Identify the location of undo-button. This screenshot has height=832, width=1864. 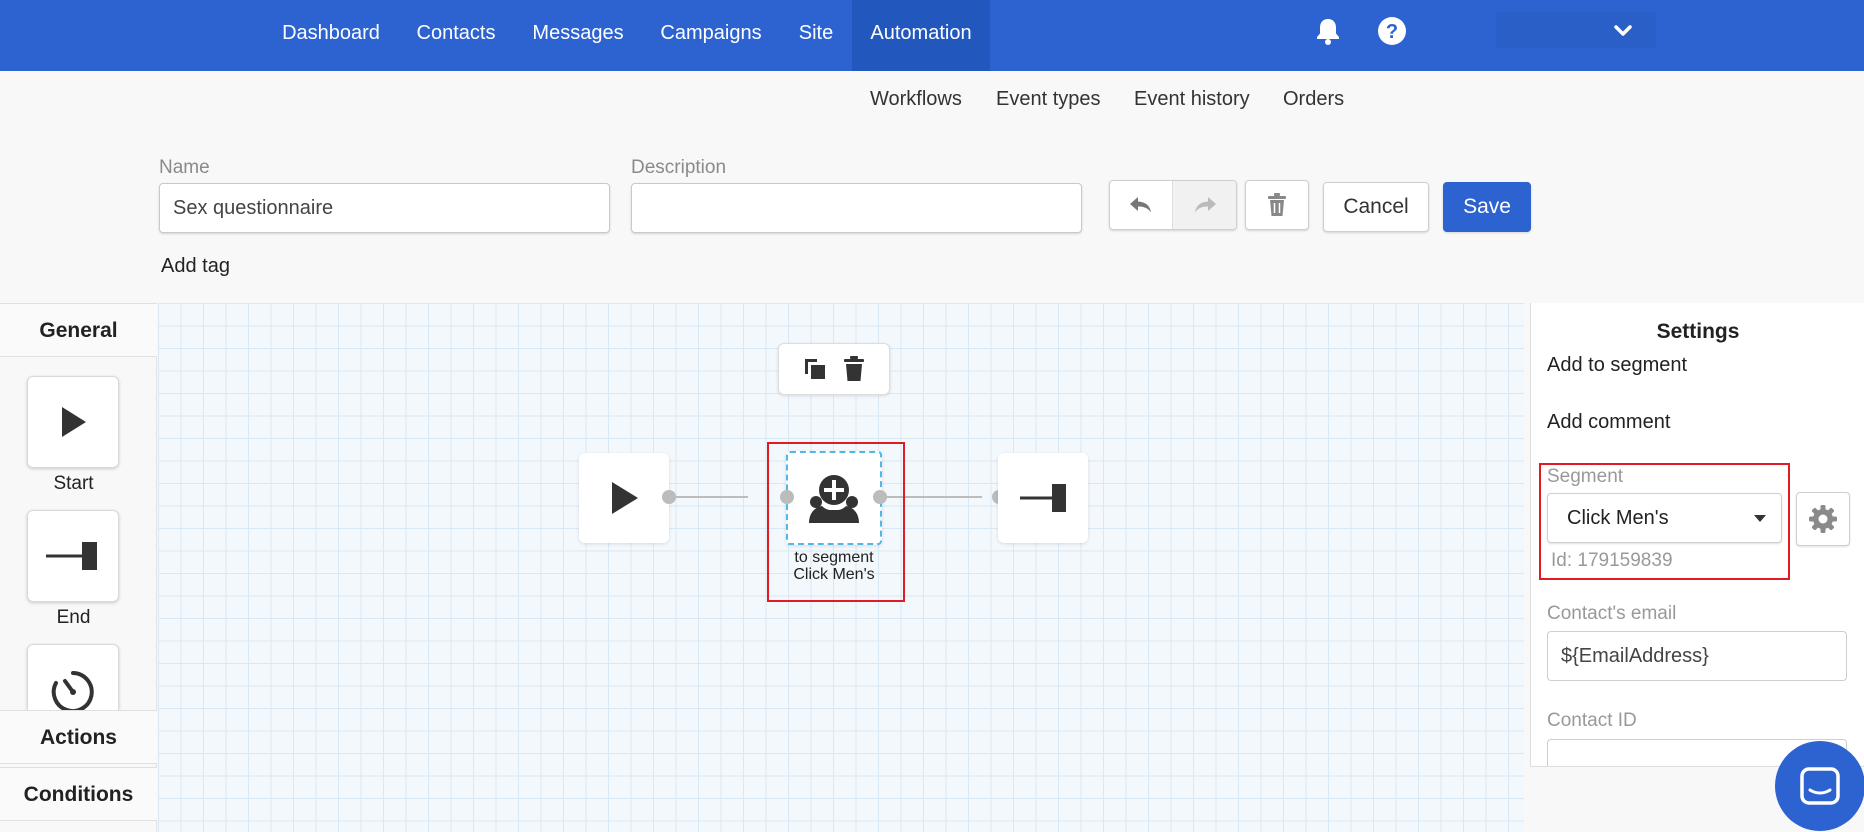
(1142, 205).